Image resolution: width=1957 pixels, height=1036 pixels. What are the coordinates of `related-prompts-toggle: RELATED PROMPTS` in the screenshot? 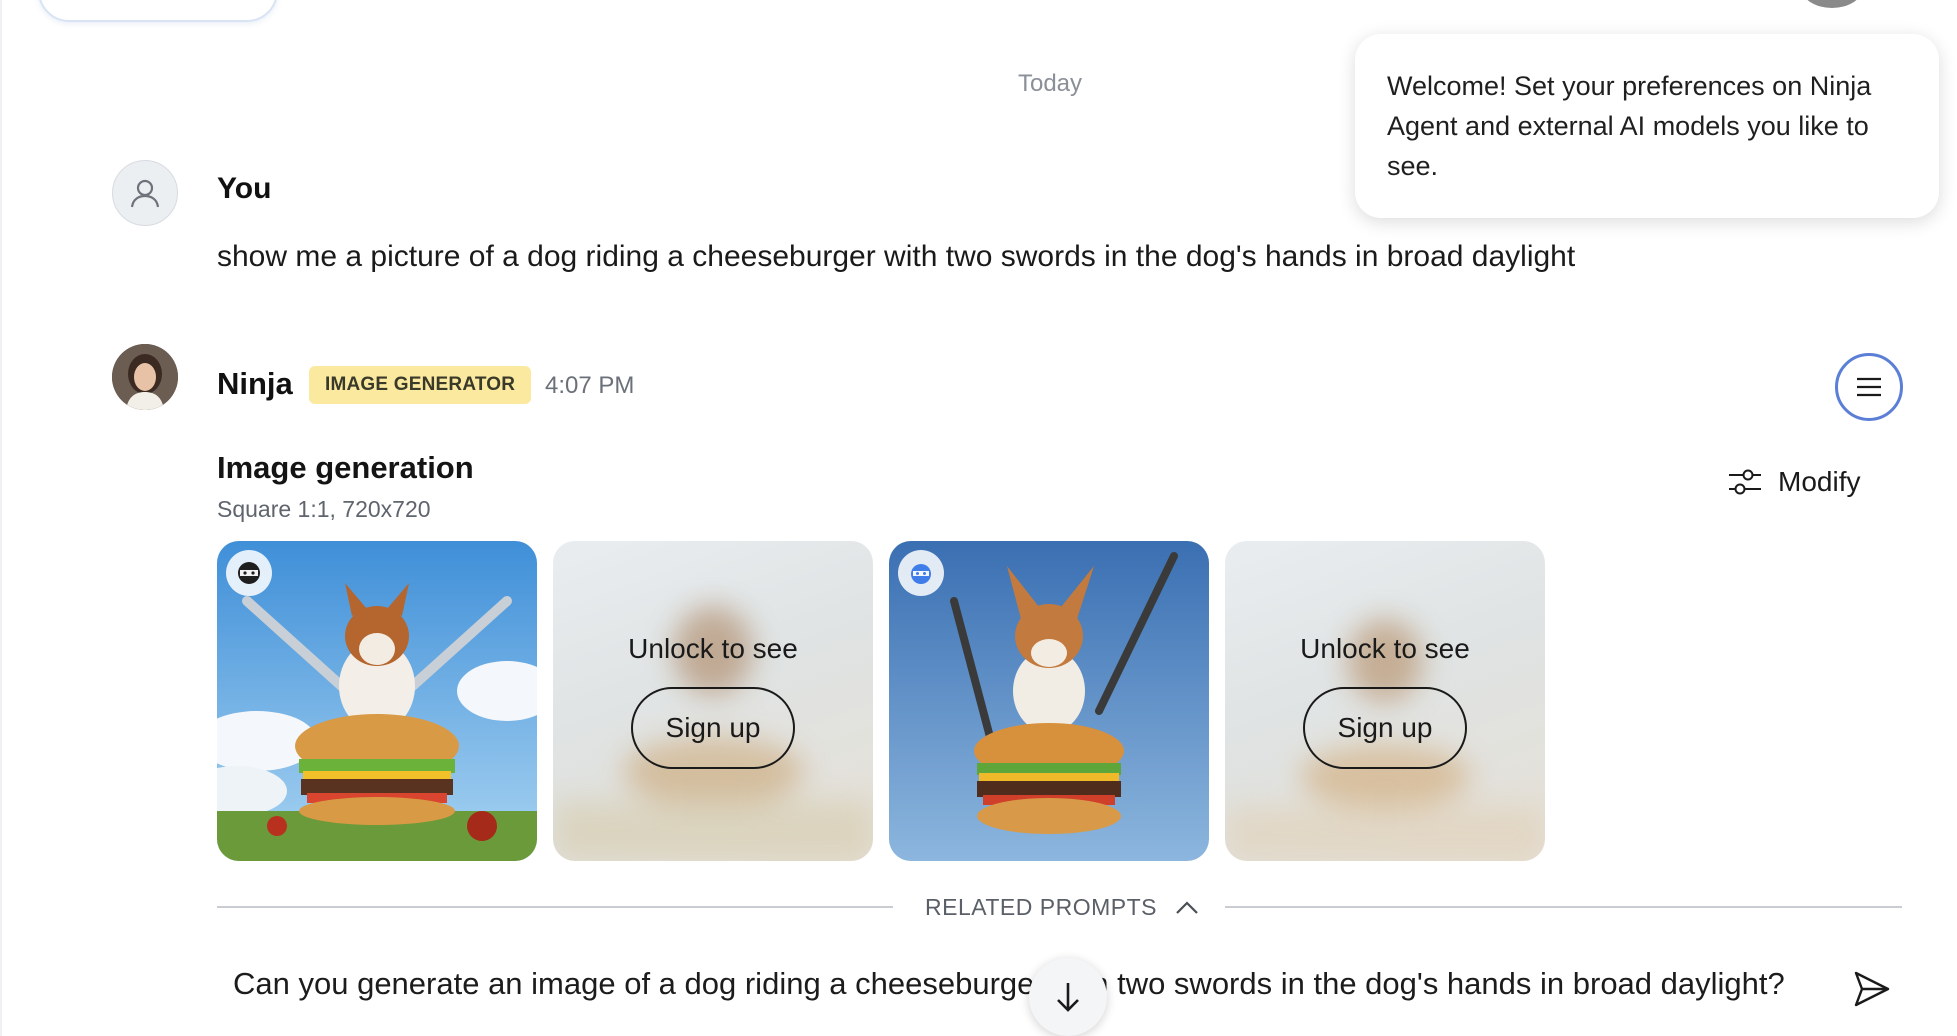 It's located at (1062, 907).